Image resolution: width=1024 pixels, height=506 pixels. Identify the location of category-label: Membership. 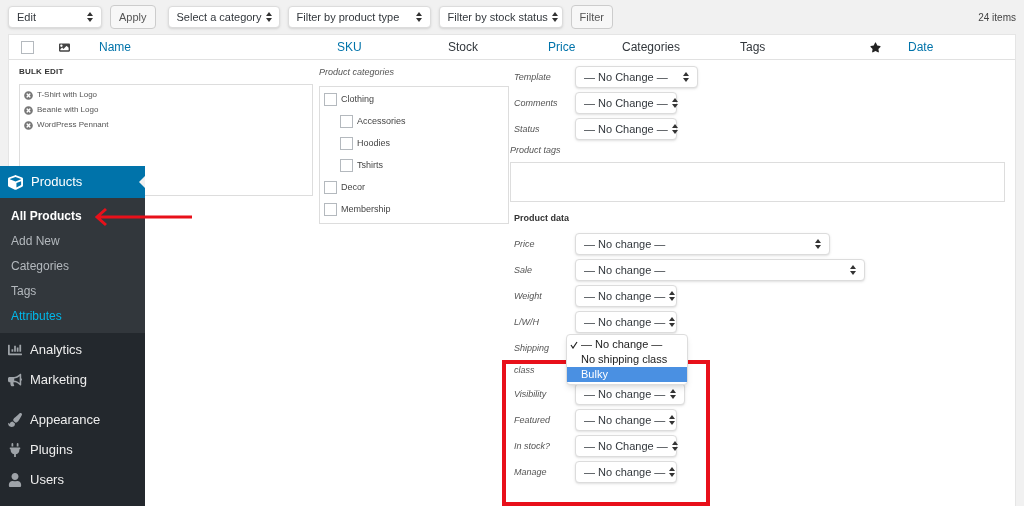
(366, 209).